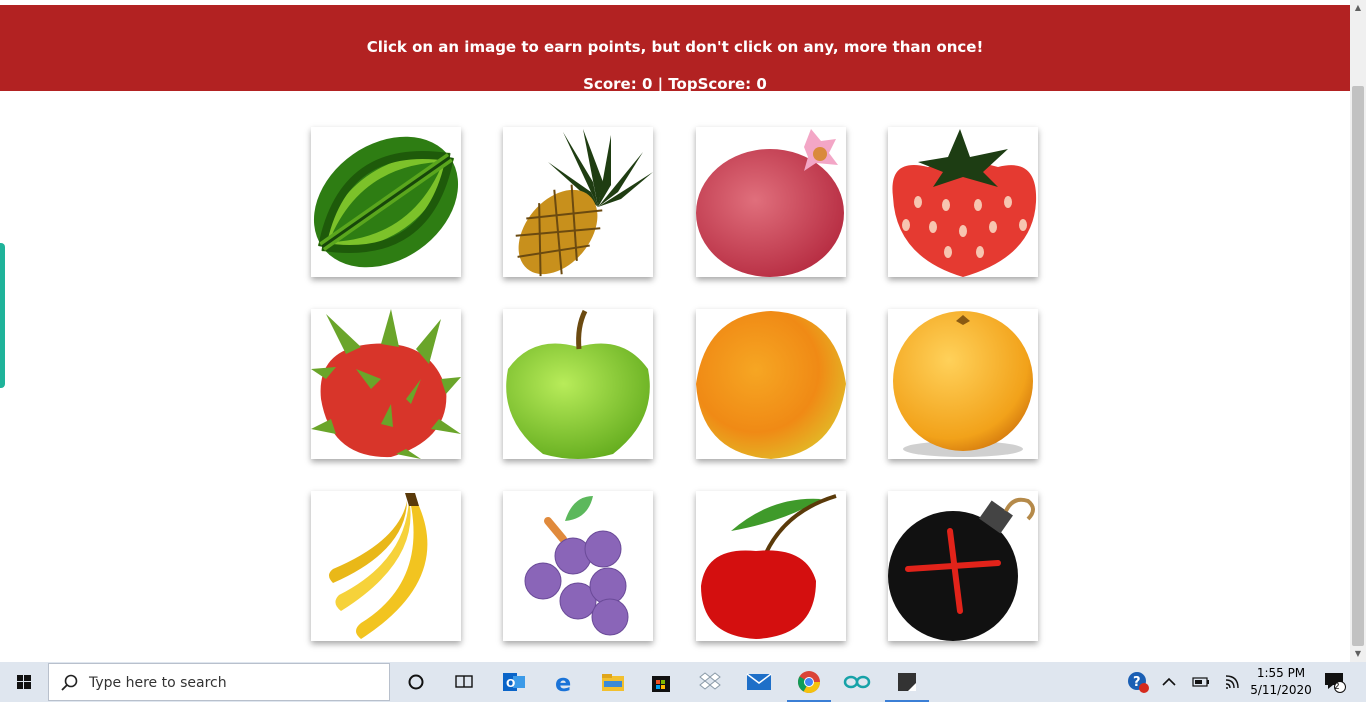 Image resolution: width=1366 pixels, height=706 pixels. Describe the element at coordinates (857, 682) in the screenshot. I see `arduino-icon` at that location.